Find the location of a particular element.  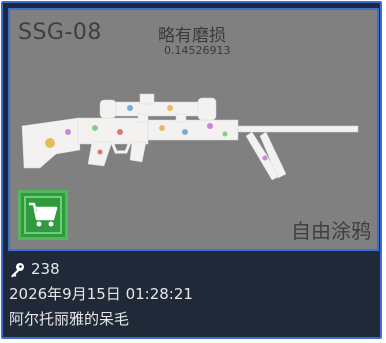

owner-name: 阿尔托丽雅的呆毛 is located at coordinates (69, 319).